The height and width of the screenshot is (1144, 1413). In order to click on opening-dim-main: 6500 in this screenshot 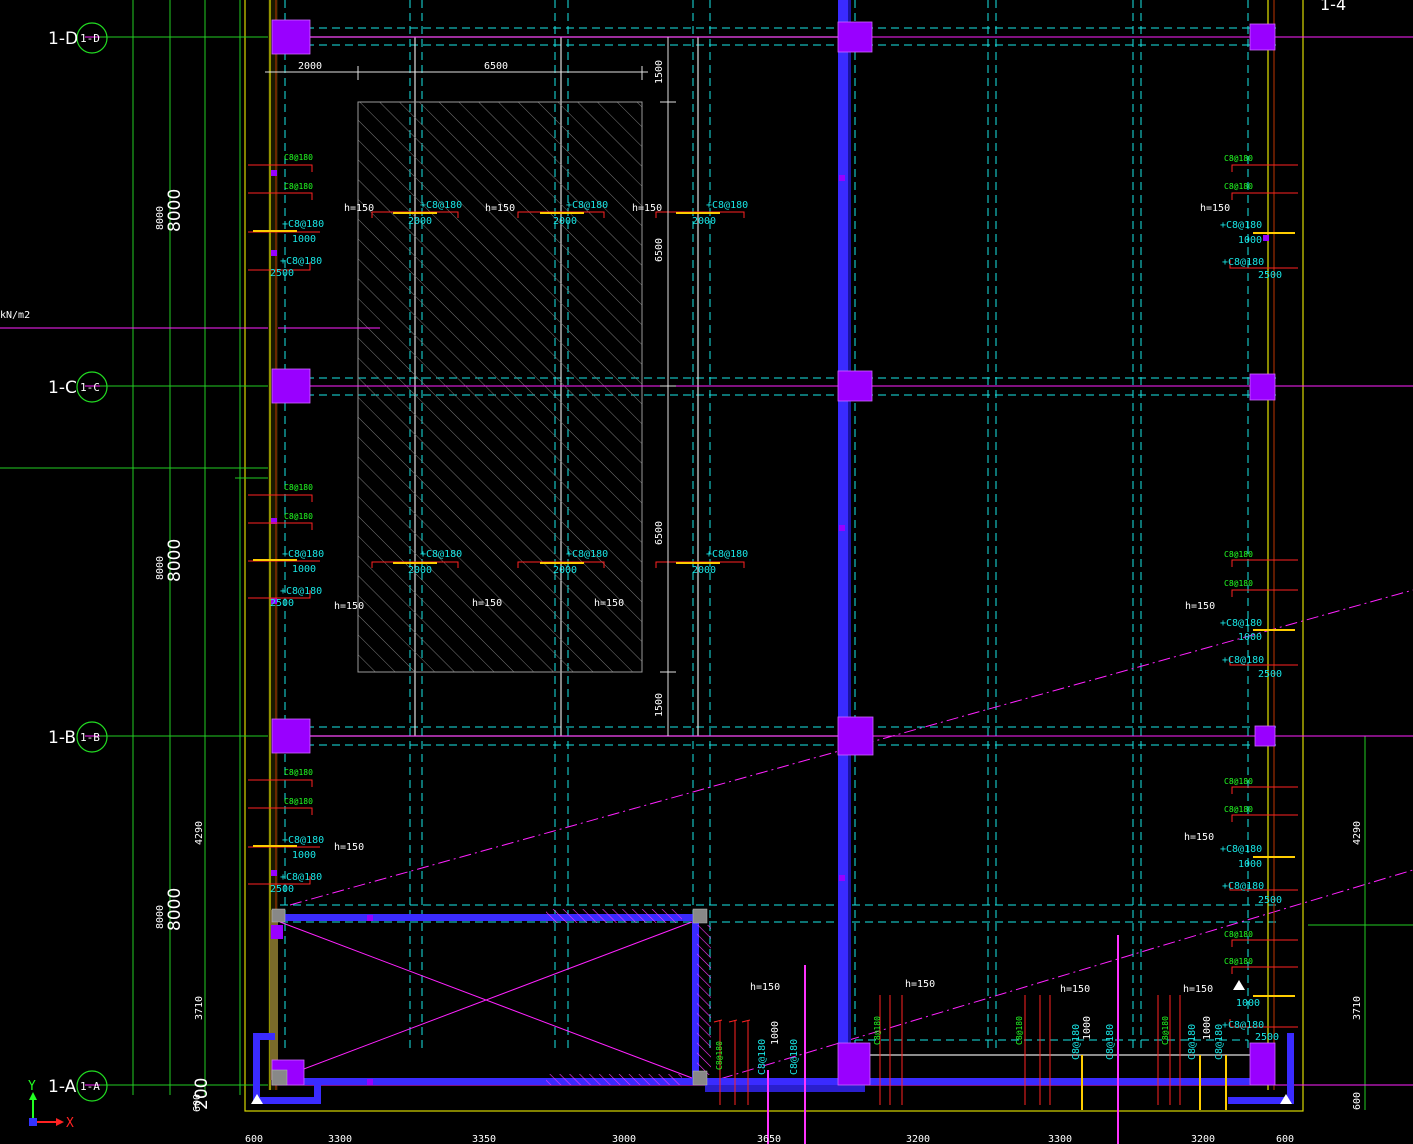, I will do `click(496, 66)`.